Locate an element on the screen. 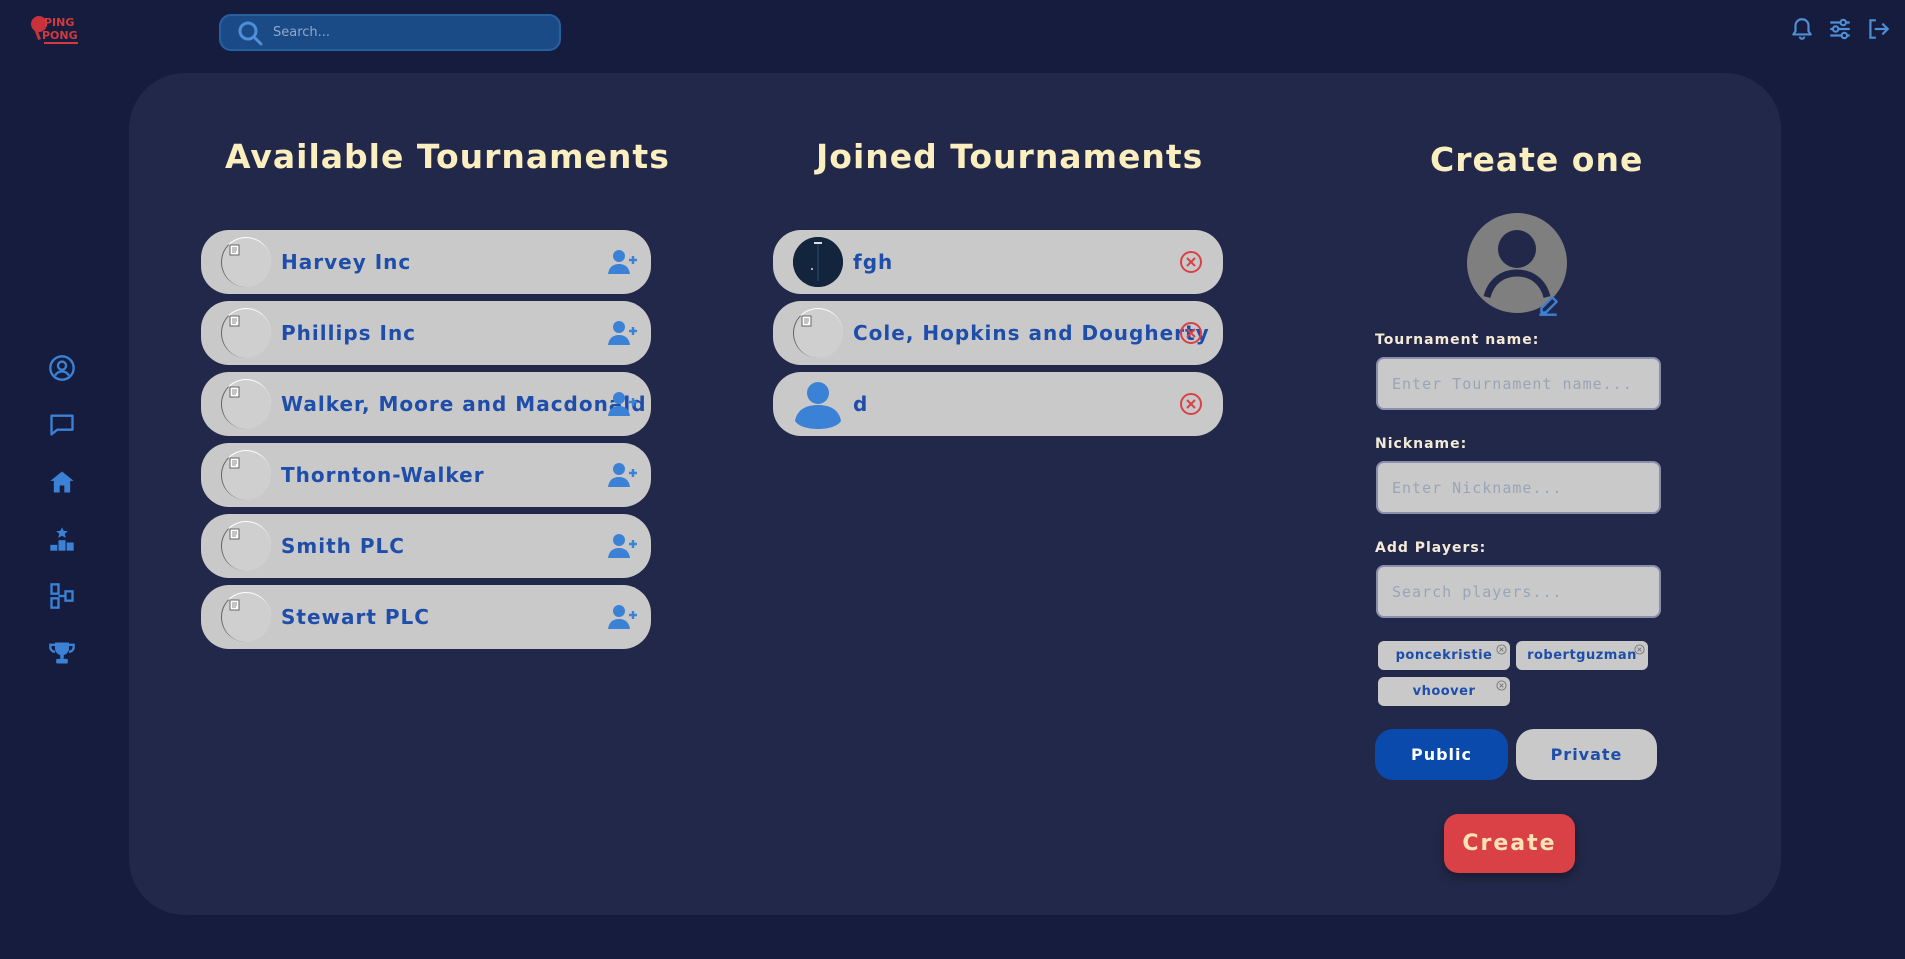  game-preview-icon is located at coordinates (818, 262).